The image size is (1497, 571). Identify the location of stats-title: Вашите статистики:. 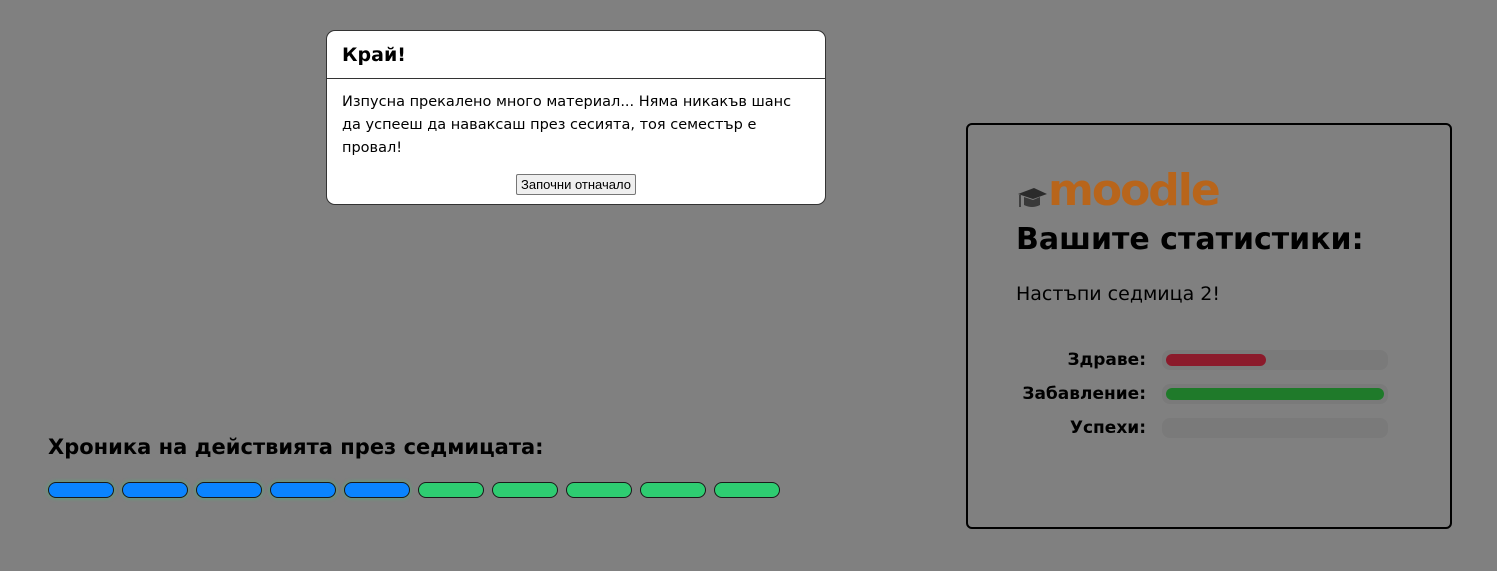
(1190, 239).